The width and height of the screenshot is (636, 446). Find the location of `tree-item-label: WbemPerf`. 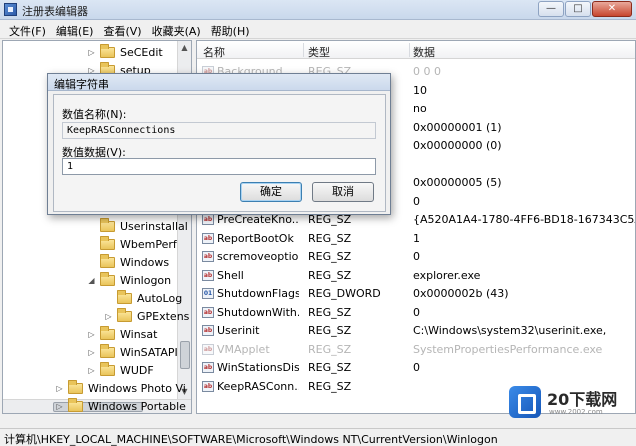

tree-item-label: WbemPerf is located at coordinates (148, 244).